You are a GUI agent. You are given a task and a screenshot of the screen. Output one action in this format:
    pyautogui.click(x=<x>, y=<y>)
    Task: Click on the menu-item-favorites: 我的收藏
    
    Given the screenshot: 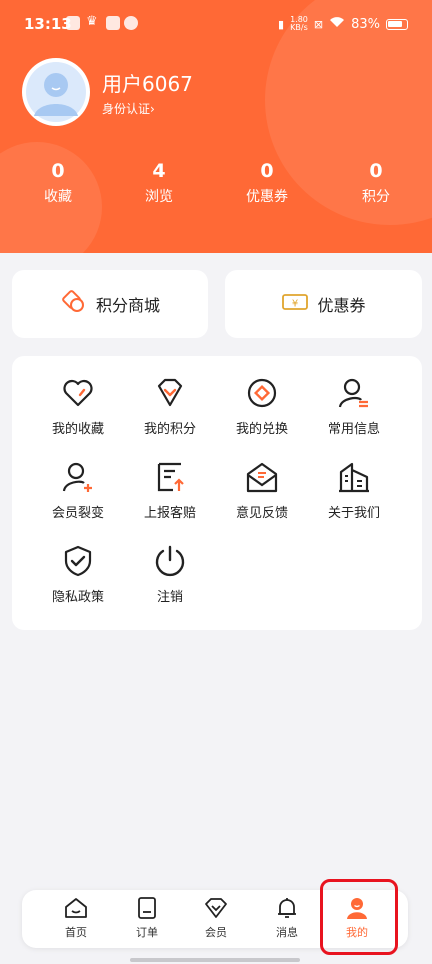 What is the action you would take?
    pyautogui.click(x=78, y=406)
    